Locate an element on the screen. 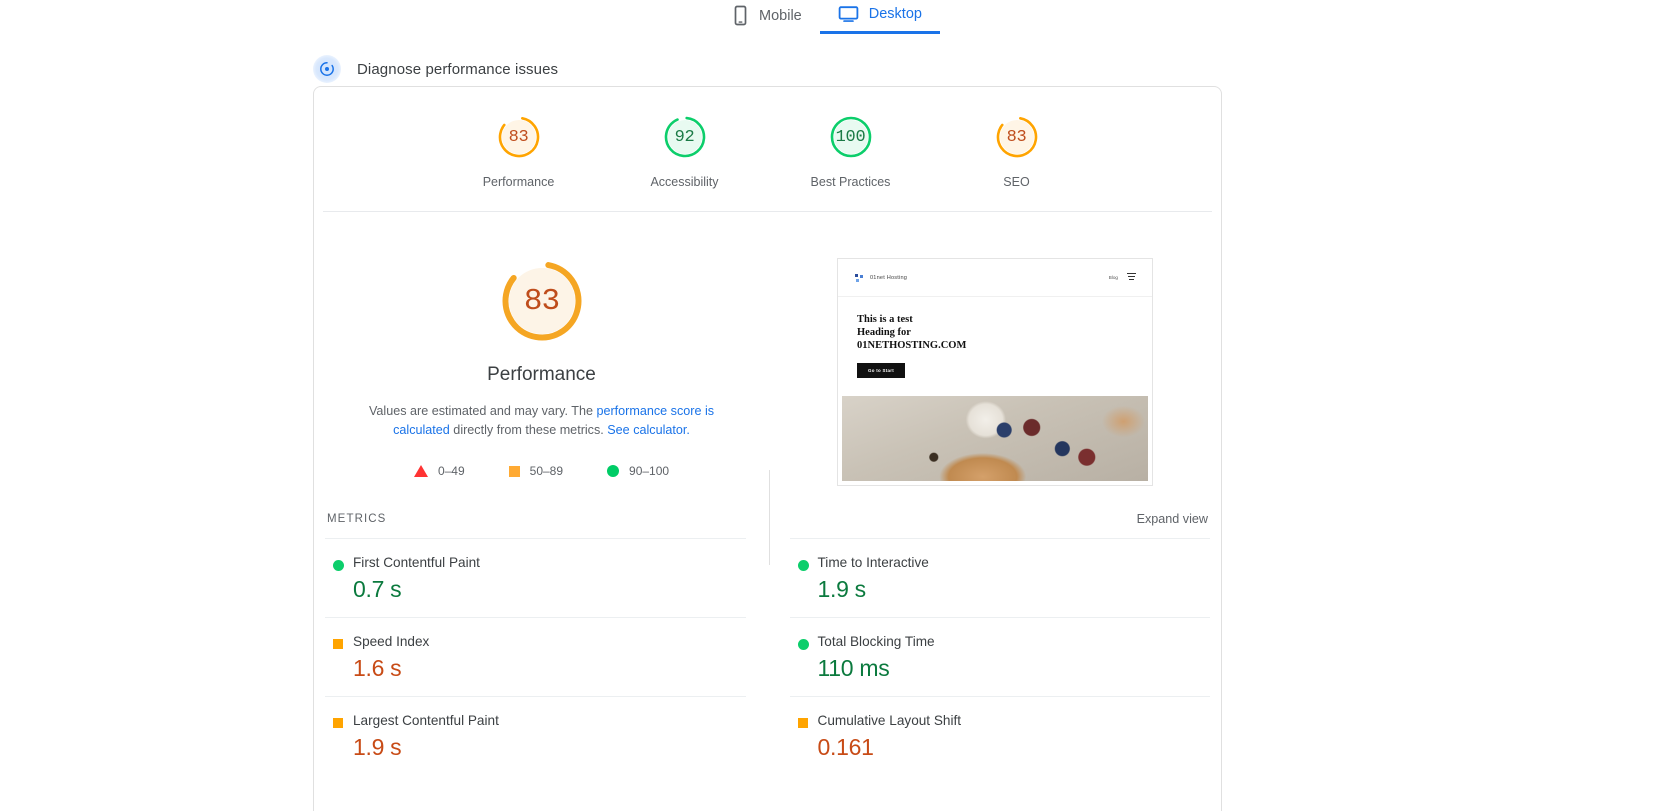 This screenshot has height=811, width=1654. category-score-performance: 83 Performance is located at coordinates (519, 151).